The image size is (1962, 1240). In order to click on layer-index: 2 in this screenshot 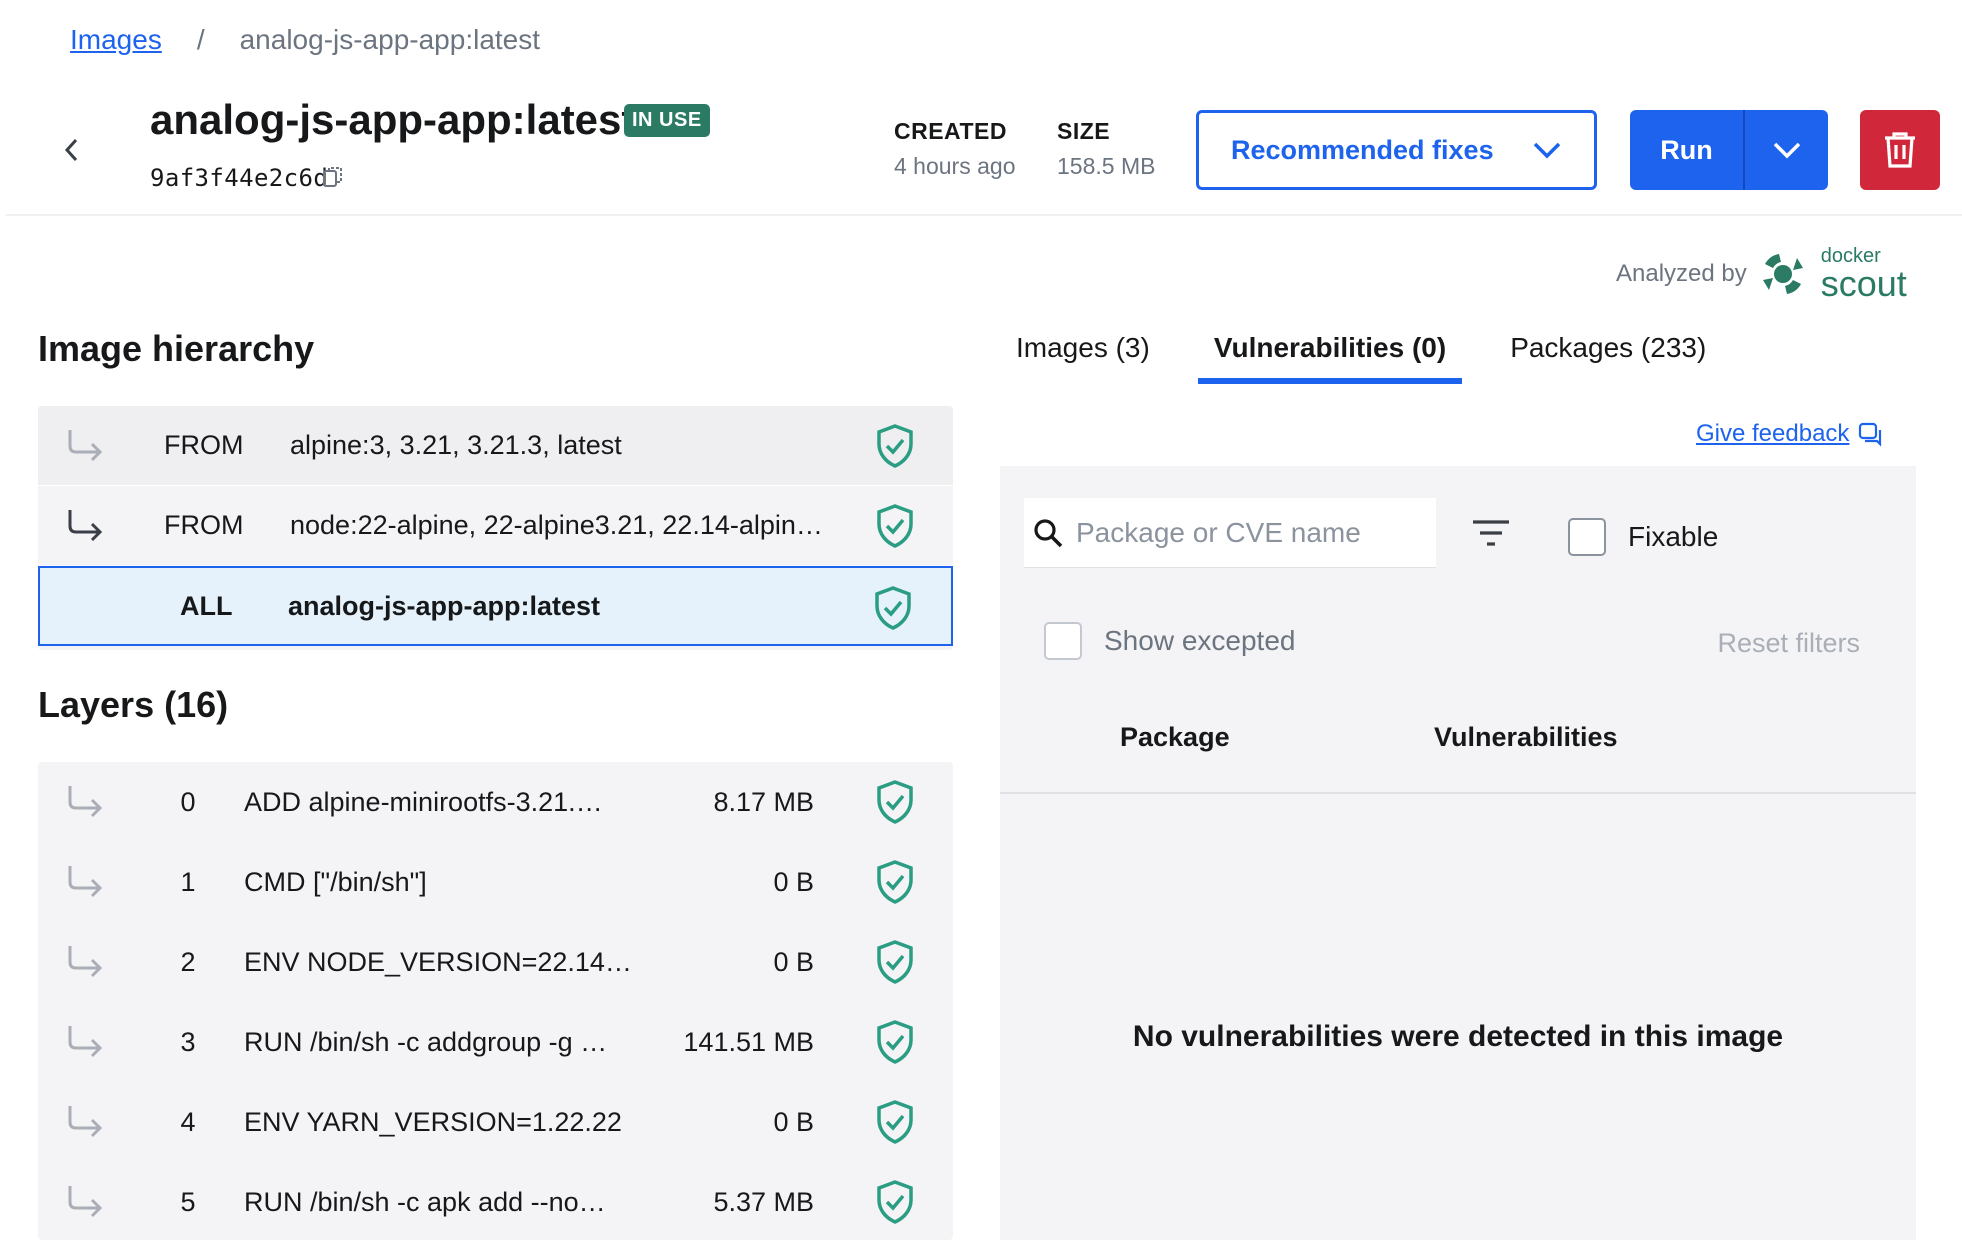, I will do `click(188, 961)`.